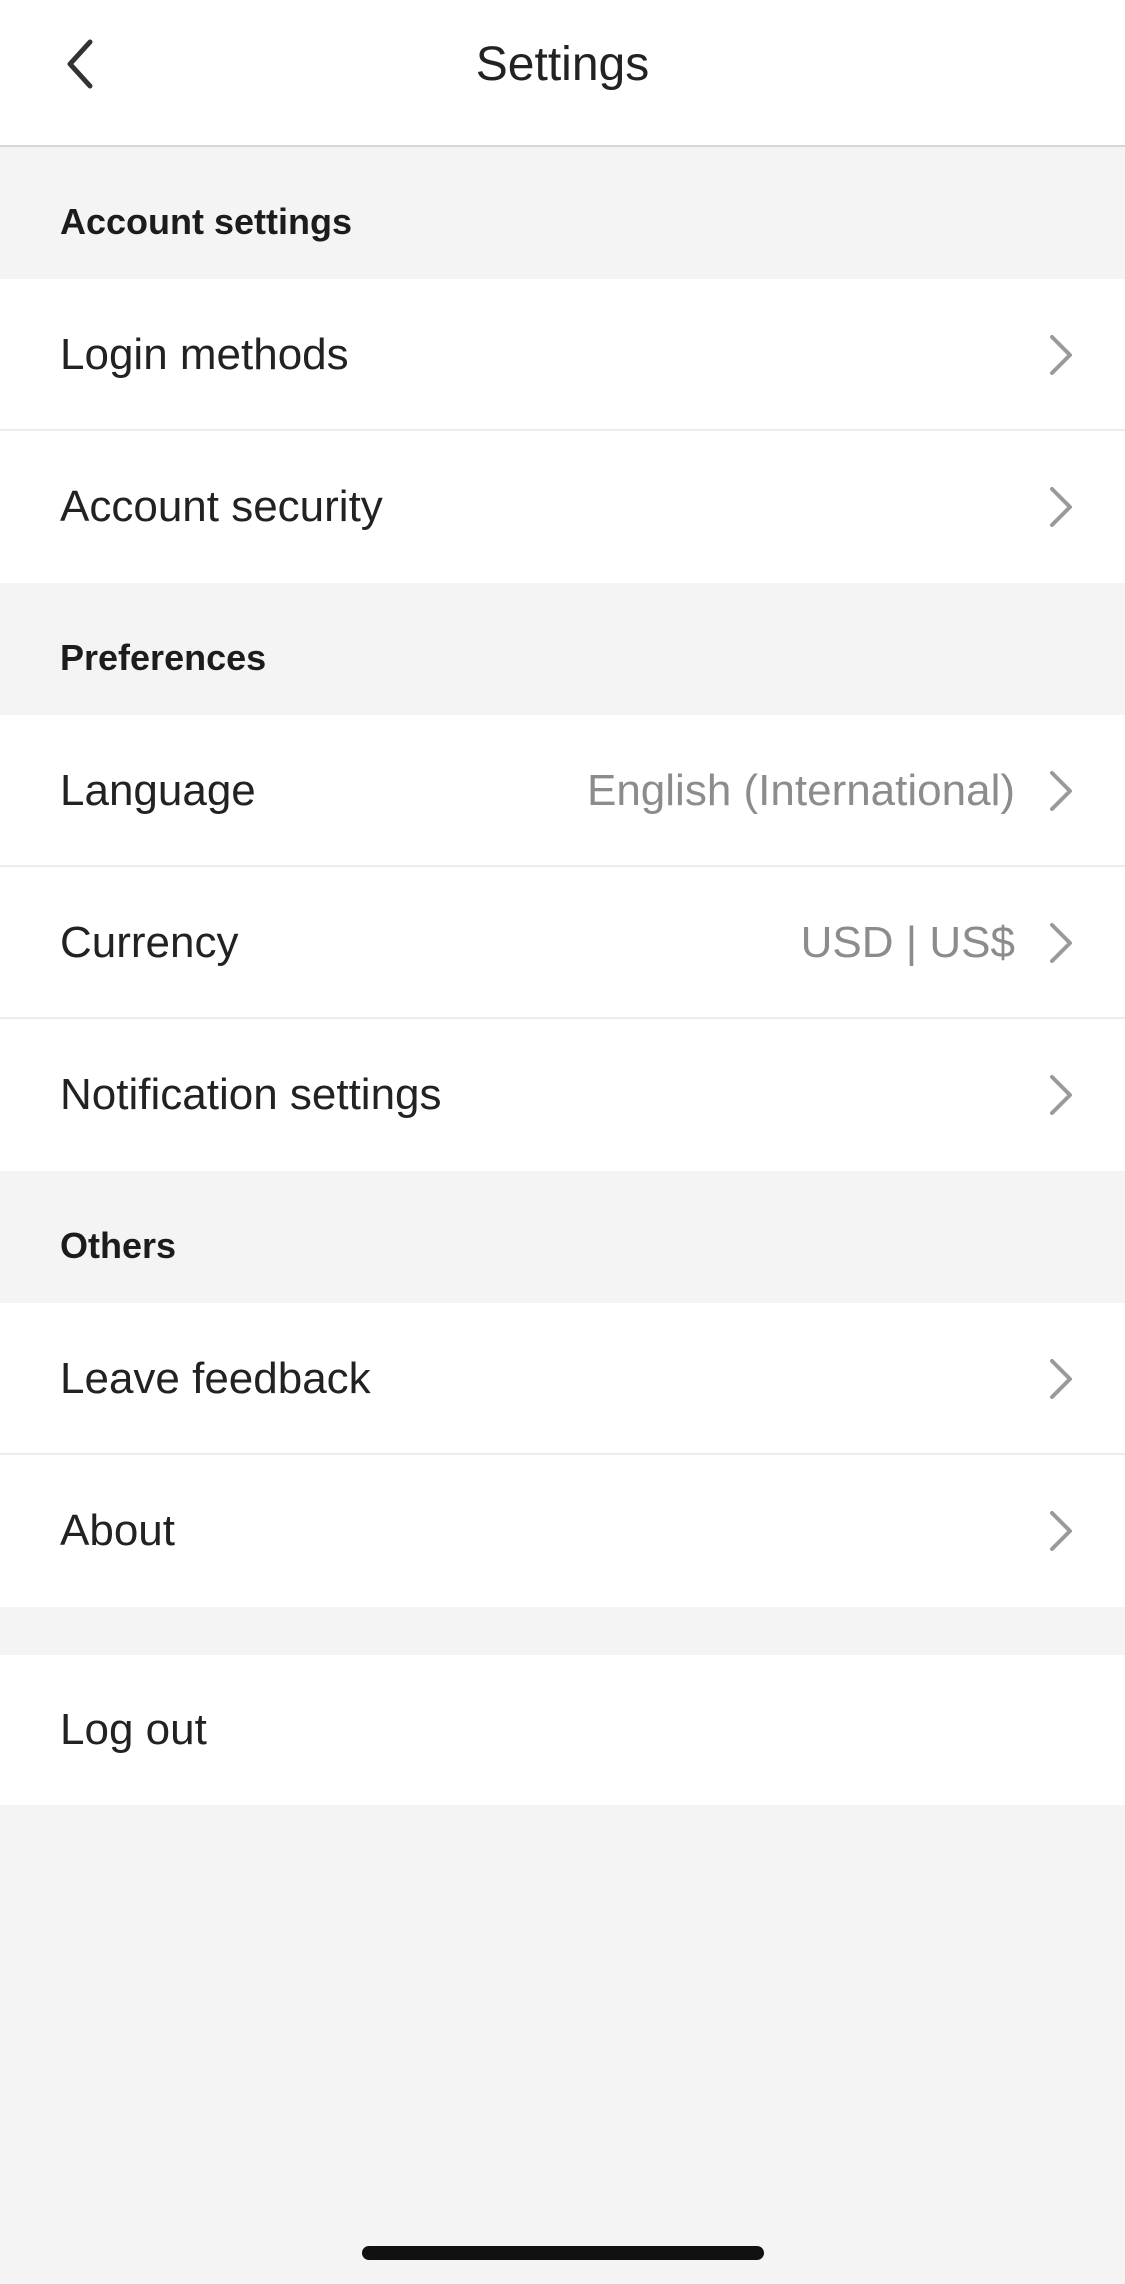  I want to click on section-title: Account settings, so click(206, 221).